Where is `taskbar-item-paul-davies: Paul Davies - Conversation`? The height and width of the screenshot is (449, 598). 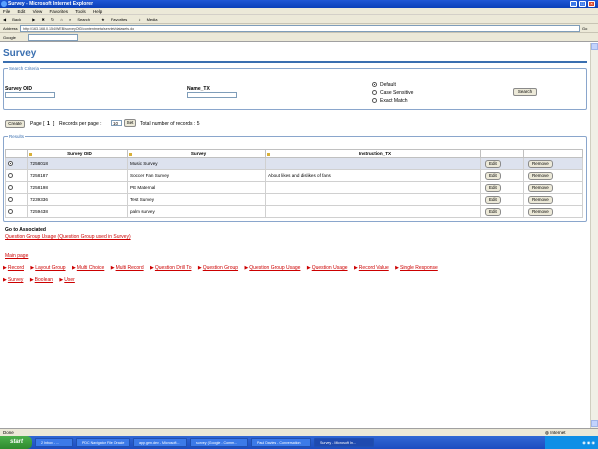 taskbar-item-paul-davies: Paul Davies - Conversation is located at coordinates (281, 442).